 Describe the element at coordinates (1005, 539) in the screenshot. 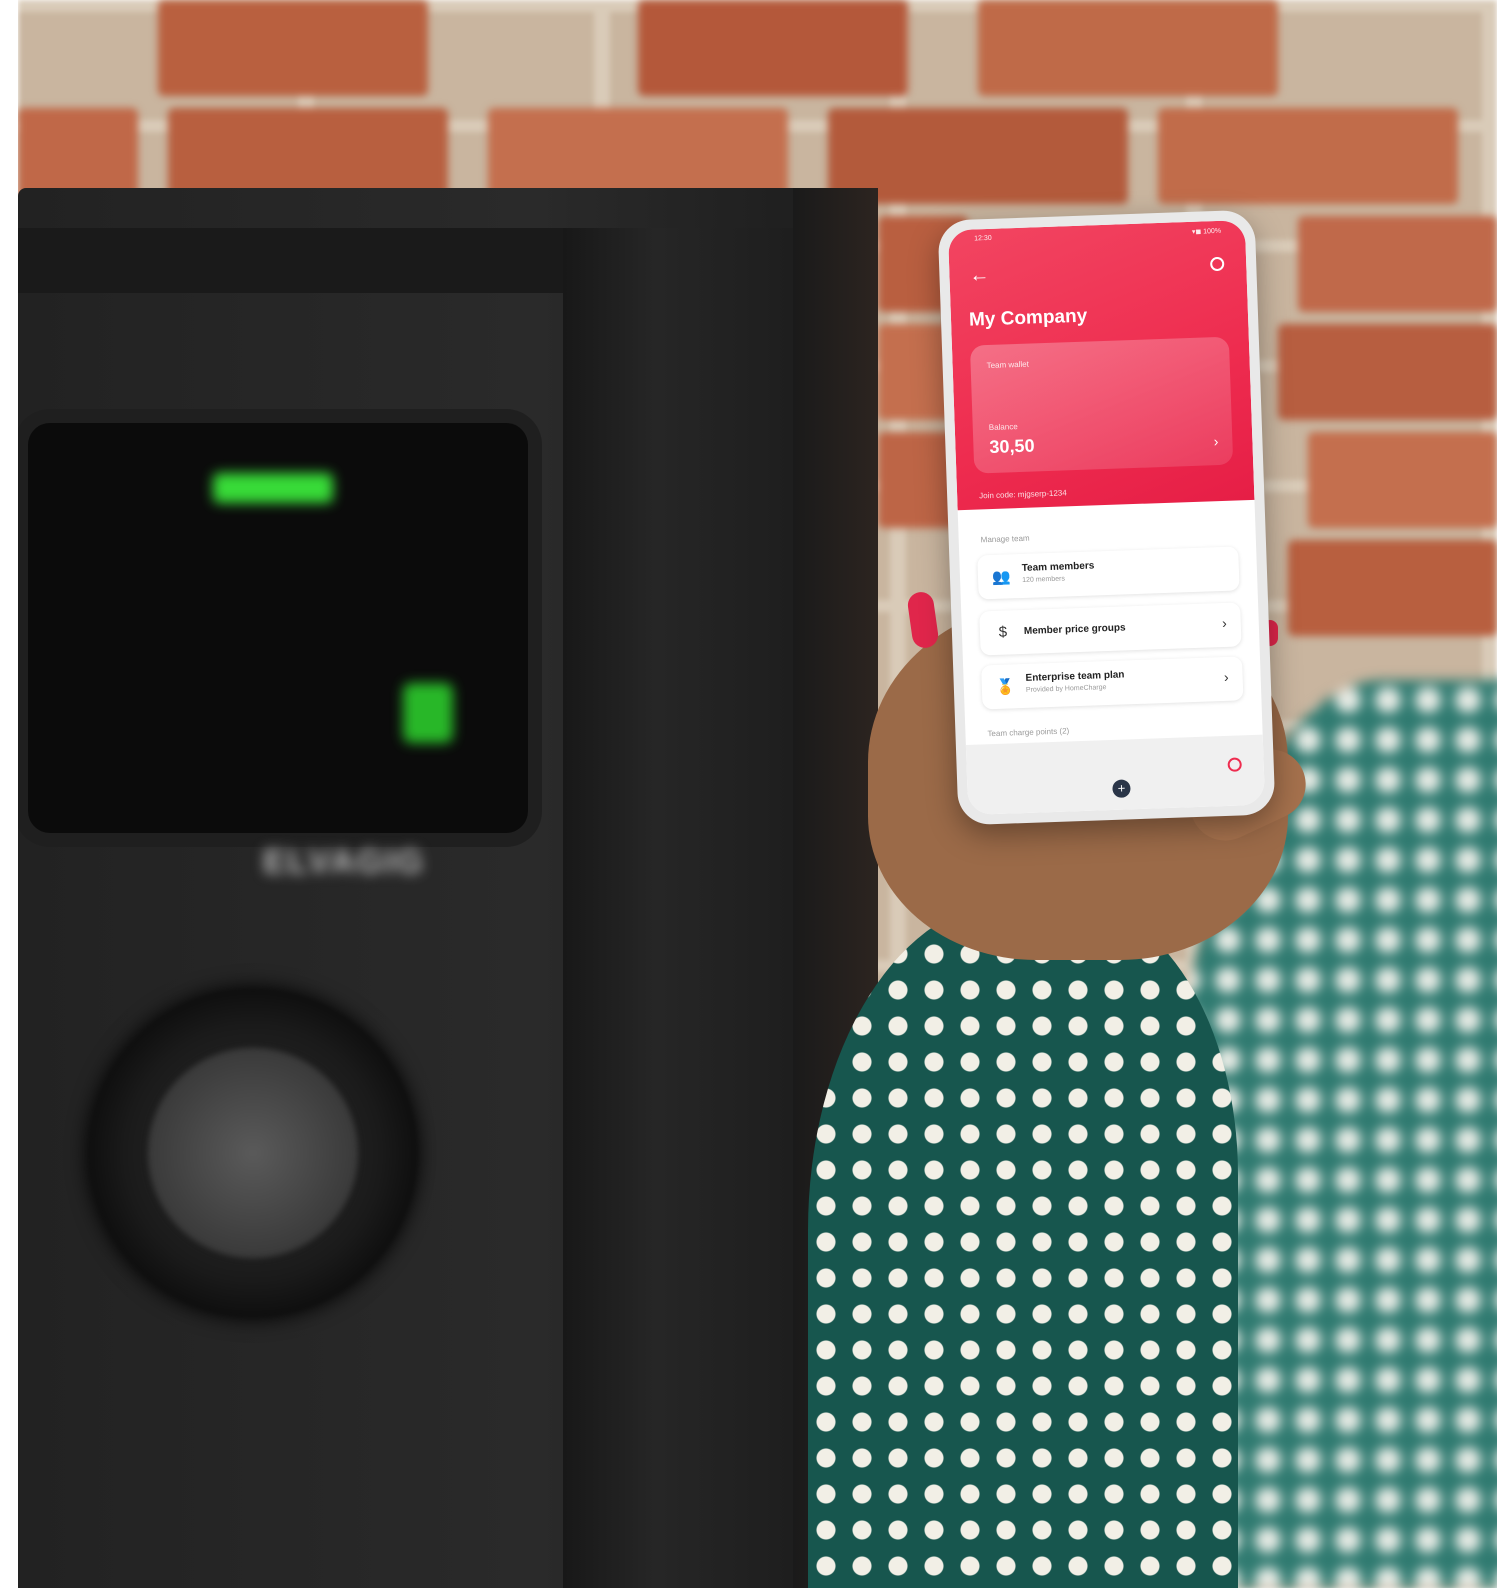

I see `section-heading: Manage team` at that location.